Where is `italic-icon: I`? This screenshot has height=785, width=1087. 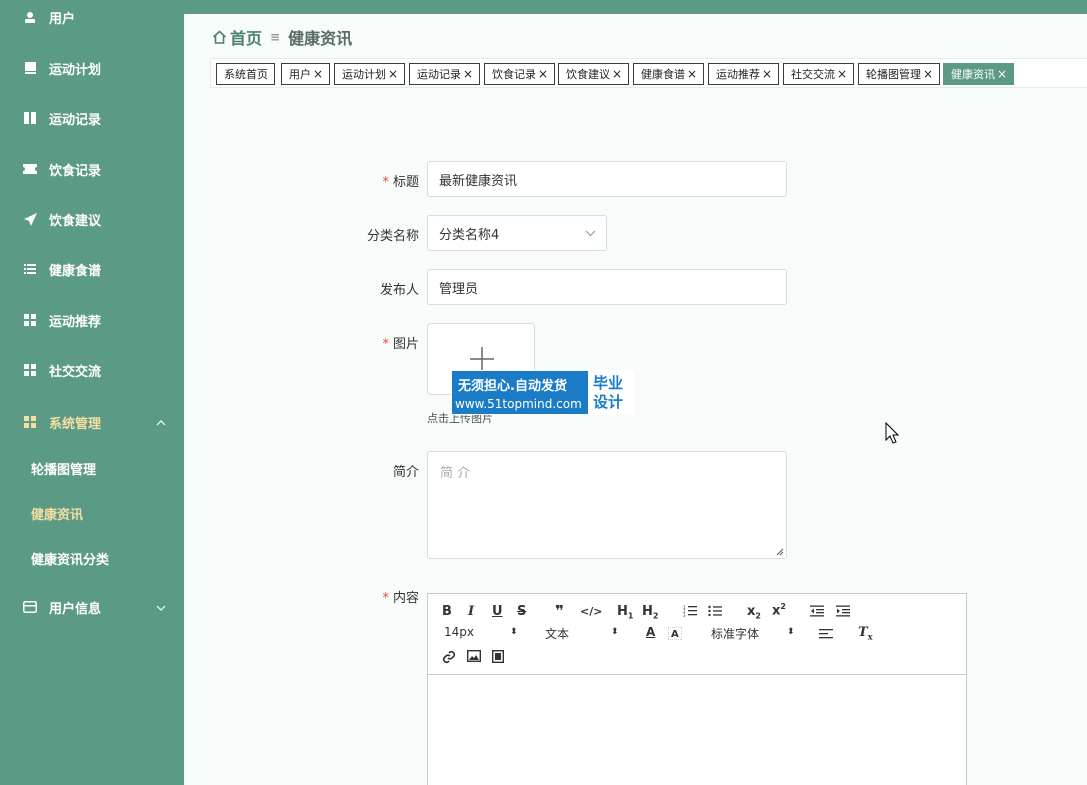 italic-icon: I is located at coordinates (471, 611).